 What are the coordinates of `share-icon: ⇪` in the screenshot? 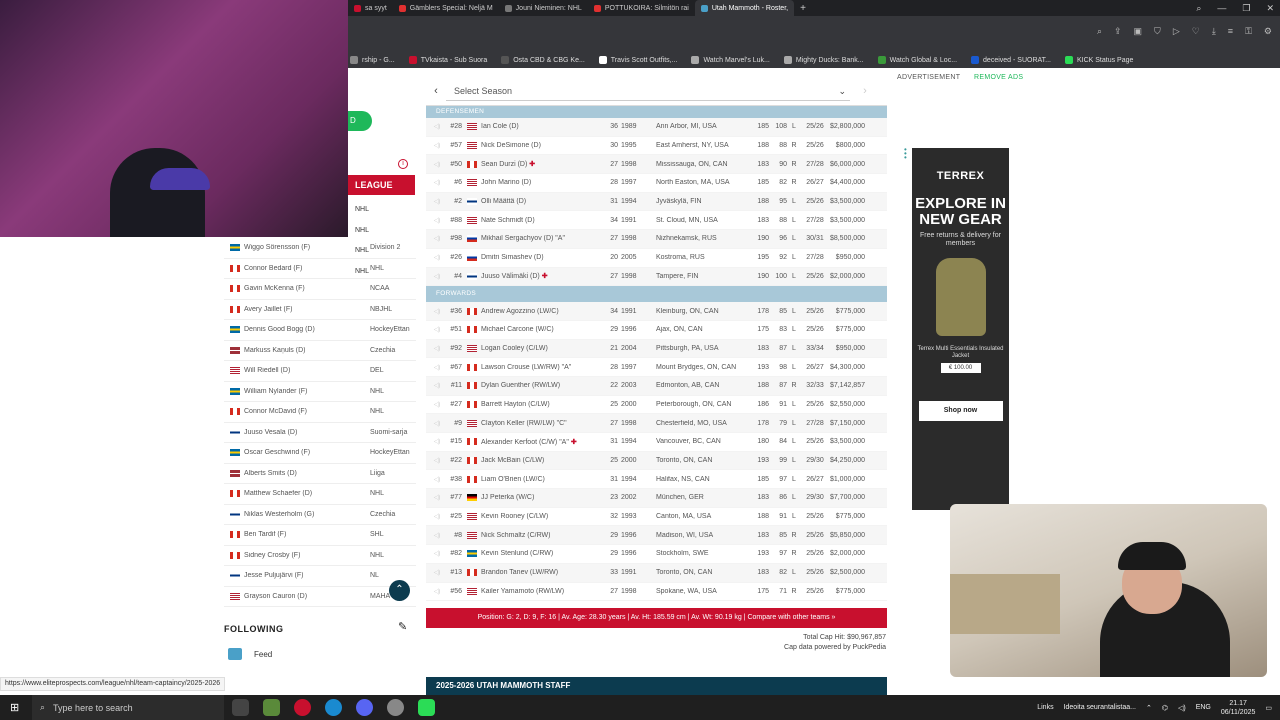 It's located at (1118, 31).